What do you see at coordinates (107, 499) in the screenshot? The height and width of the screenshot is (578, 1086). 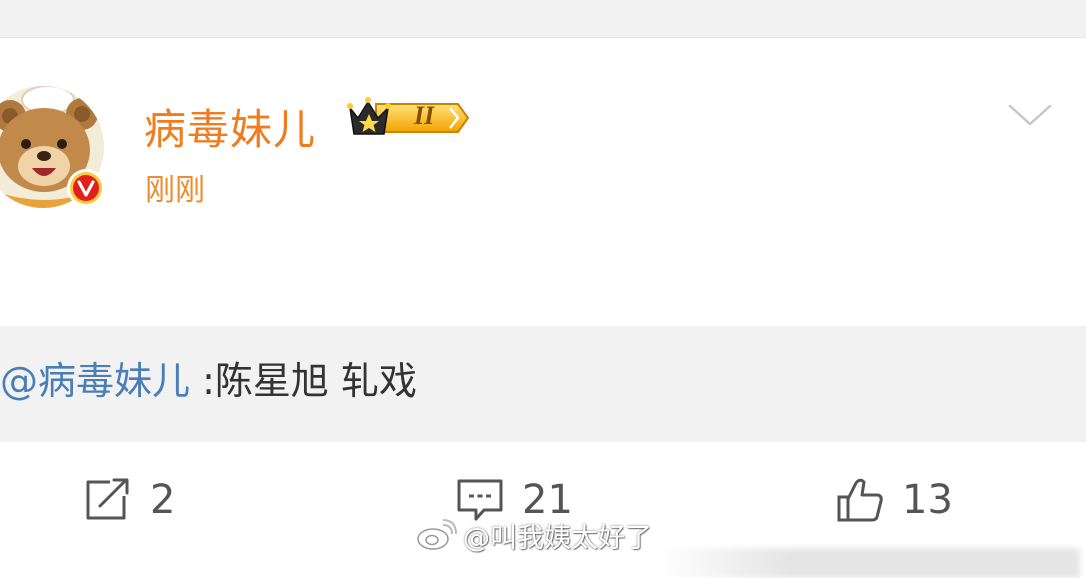 I see `repost-icon` at bounding box center [107, 499].